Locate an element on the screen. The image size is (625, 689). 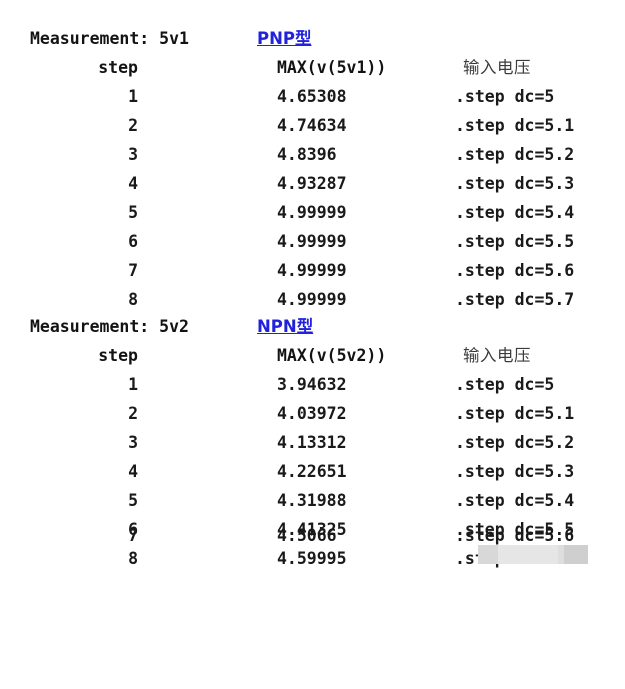
measurement-header-row-2: Measurement: 5v2 NPN型 is located at coordinates (312, 326).